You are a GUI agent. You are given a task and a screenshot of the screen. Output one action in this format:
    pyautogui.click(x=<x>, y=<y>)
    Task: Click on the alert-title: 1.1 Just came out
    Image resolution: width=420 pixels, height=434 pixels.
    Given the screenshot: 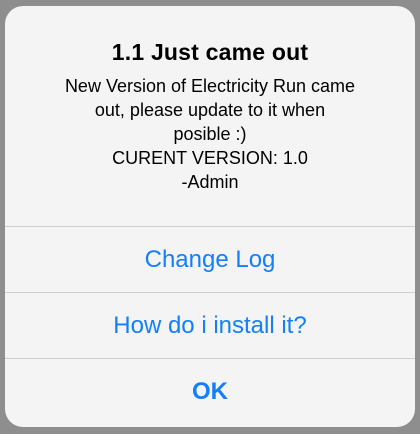 What is the action you would take?
    pyautogui.click(x=210, y=52)
    